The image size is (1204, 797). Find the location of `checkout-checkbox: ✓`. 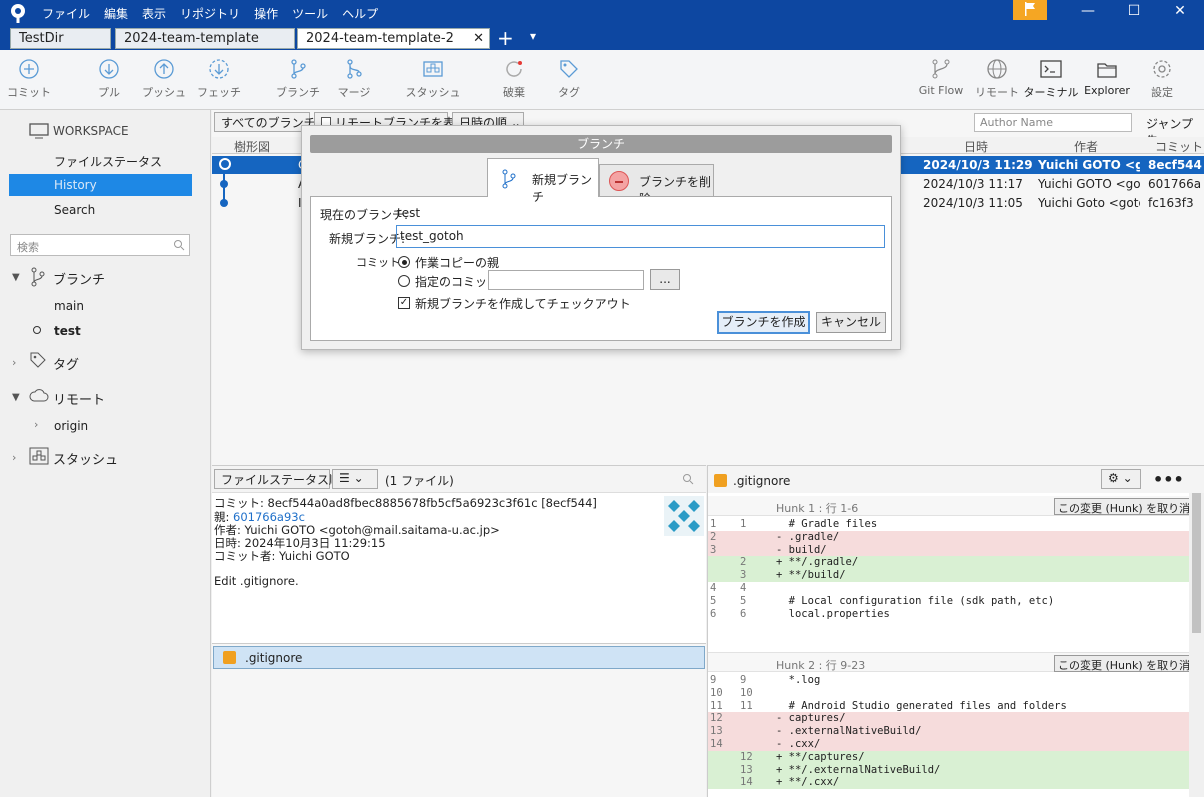

checkout-checkbox: ✓ is located at coordinates (404, 303).